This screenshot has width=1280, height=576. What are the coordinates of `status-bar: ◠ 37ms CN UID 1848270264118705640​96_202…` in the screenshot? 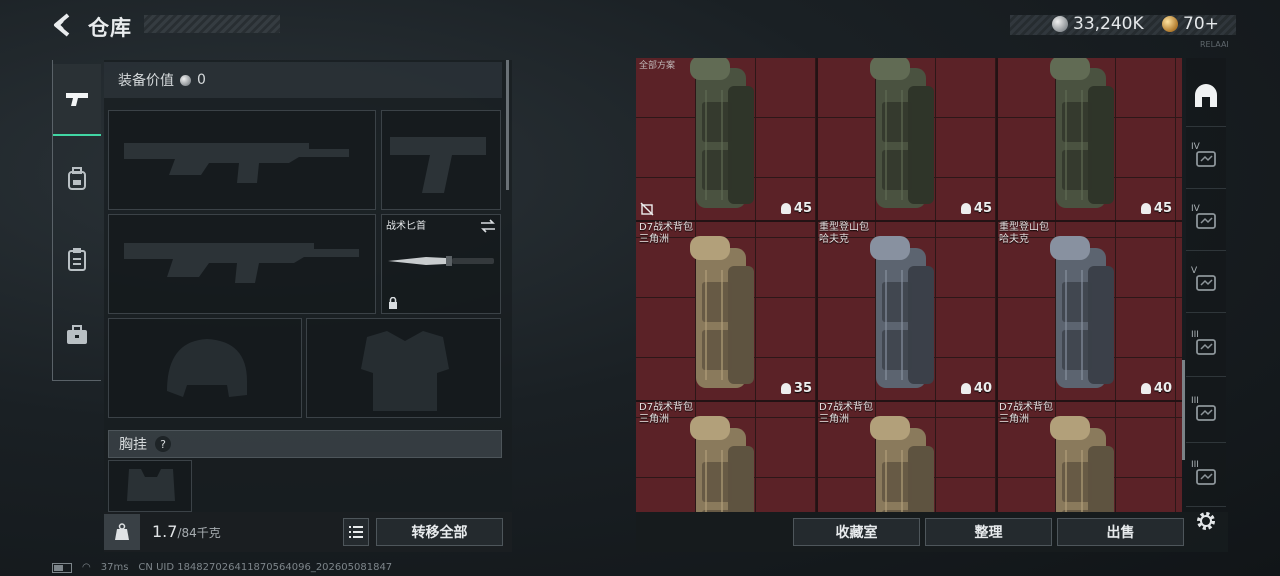 It's located at (222, 567).